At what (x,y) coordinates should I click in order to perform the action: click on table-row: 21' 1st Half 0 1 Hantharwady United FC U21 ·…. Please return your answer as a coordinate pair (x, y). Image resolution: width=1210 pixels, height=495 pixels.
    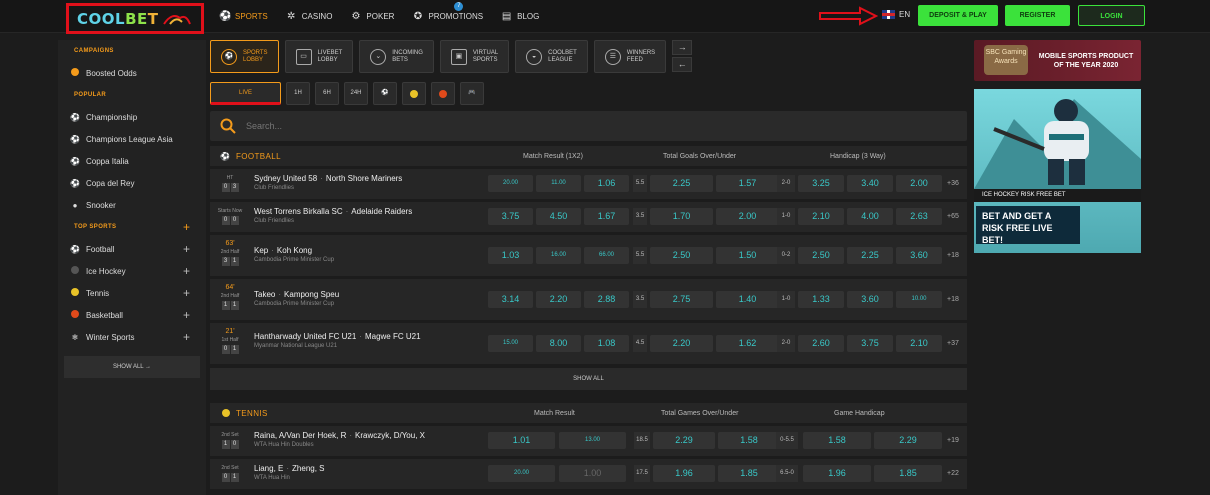
    Looking at the image, I should click on (588, 343).